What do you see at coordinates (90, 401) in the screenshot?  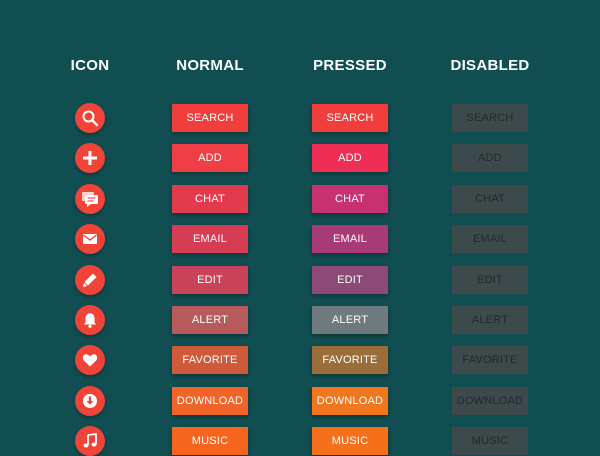 I see `download-icon` at bounding box center [90, 401].